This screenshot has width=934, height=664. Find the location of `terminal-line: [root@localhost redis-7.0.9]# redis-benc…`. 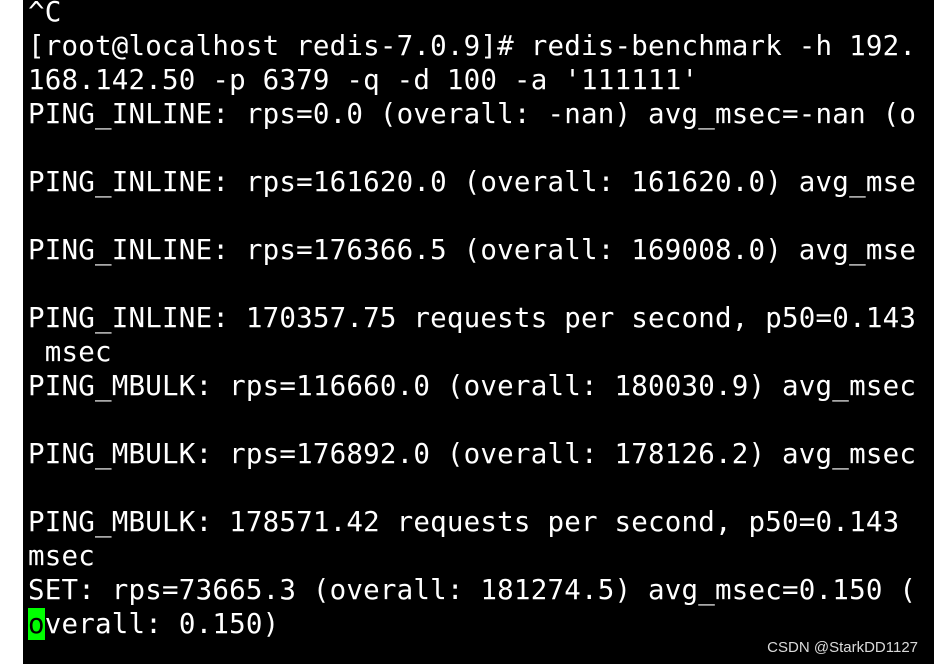

terminal-line: [root@localhost redis-7.0.9]# redis-benc… is located at coordinates (472, 46).